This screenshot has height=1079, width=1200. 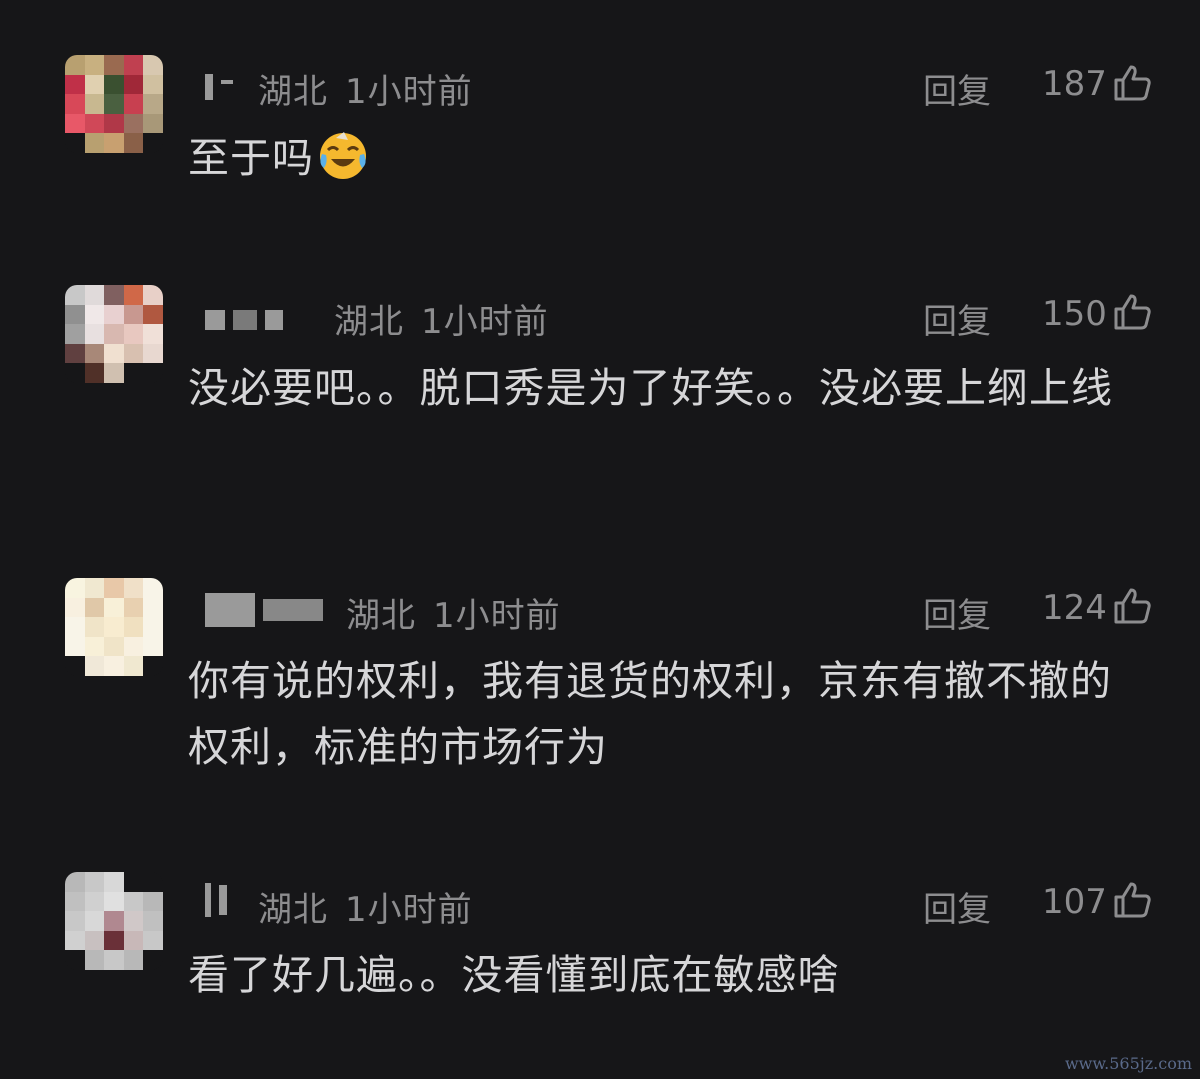 What do you see at coordinates (343, 155) in the screenshot?
I see `crying-laughing-face-icon` at bounding box center [343, 155].